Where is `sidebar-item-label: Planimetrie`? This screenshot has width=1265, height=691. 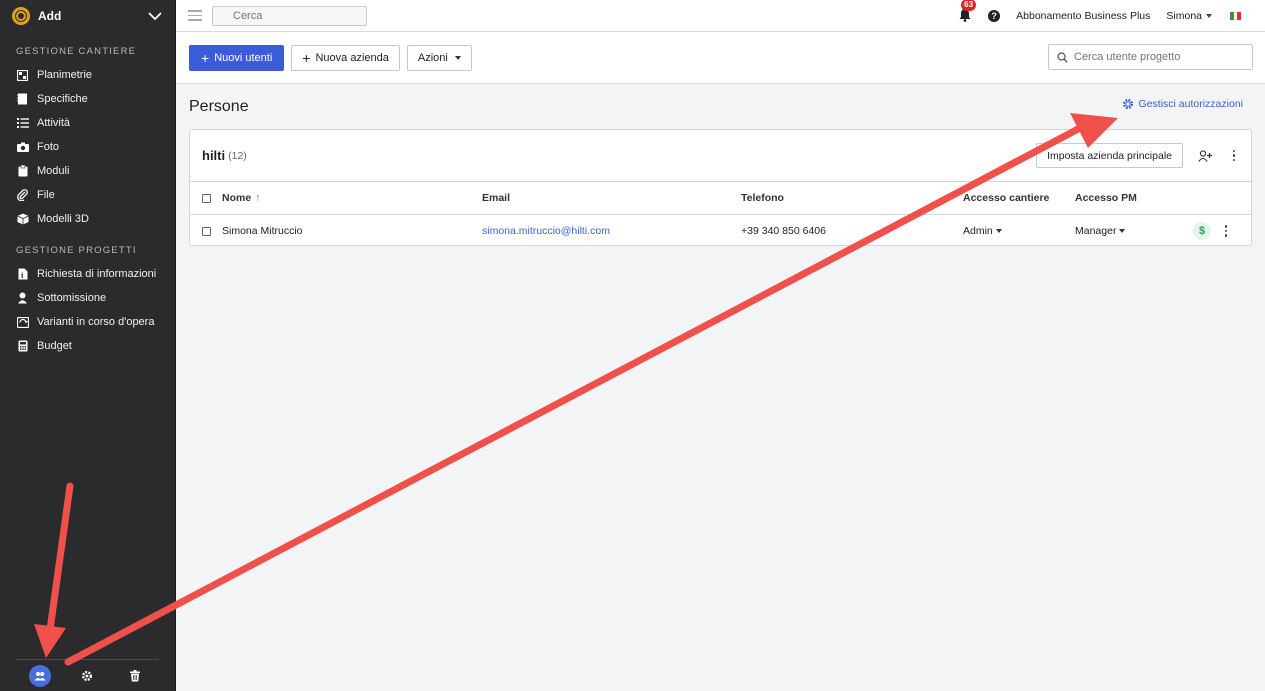
sidebar-item-label: Planimetrie is located at coordinates (65, 75).